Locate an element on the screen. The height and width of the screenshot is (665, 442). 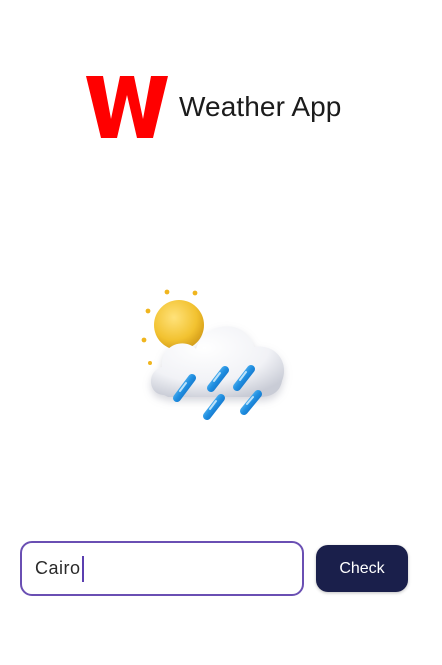
app-title: Weather App is located at coordinates (260, 106).